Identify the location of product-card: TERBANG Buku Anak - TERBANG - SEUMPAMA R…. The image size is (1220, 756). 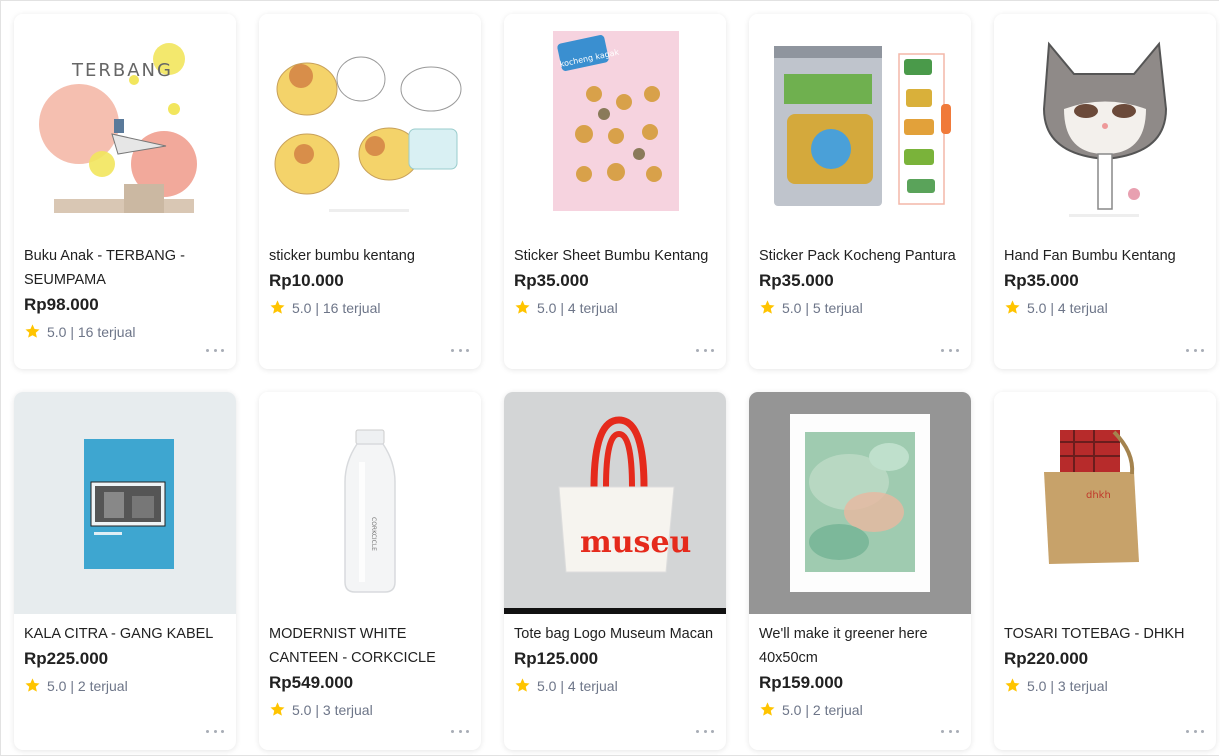
(125, 191).